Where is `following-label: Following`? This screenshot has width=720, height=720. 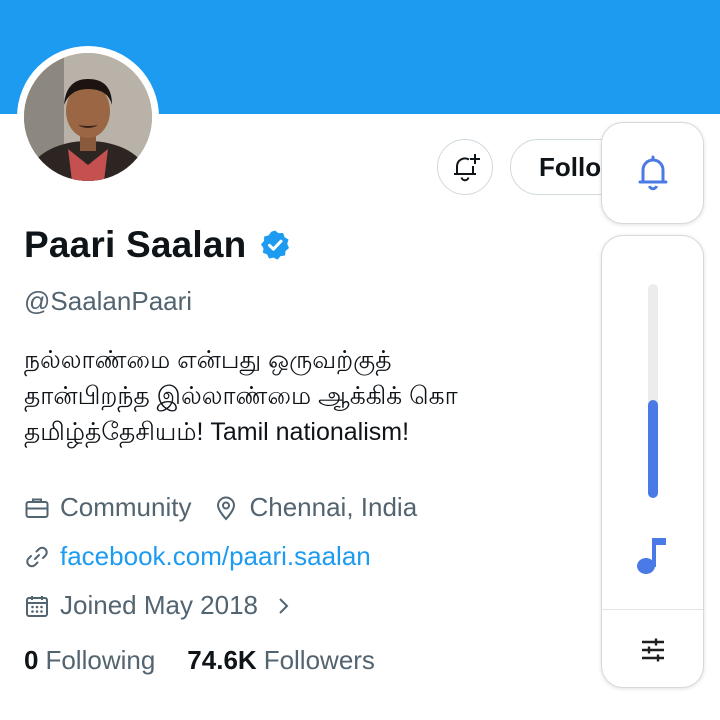 following-label: Following is located at coordinates (100, 660).